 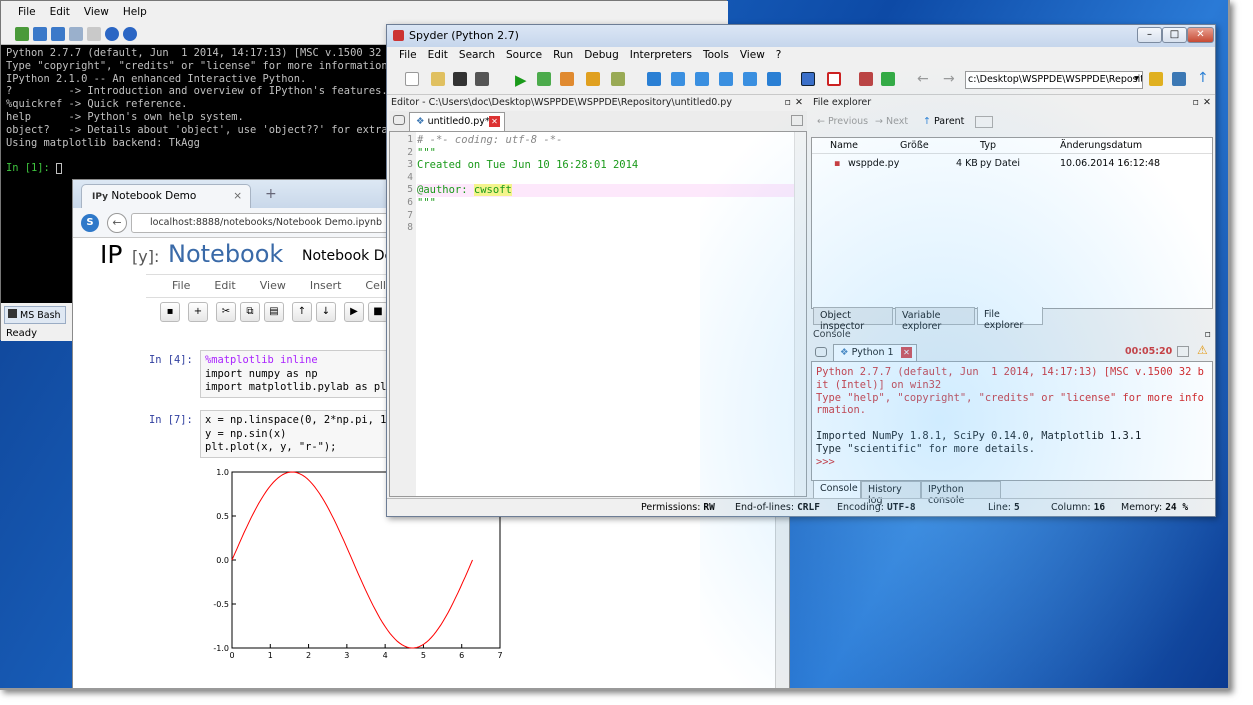 I want to click on parent-dir-icon: ↑, so click(x=1203, y=78).